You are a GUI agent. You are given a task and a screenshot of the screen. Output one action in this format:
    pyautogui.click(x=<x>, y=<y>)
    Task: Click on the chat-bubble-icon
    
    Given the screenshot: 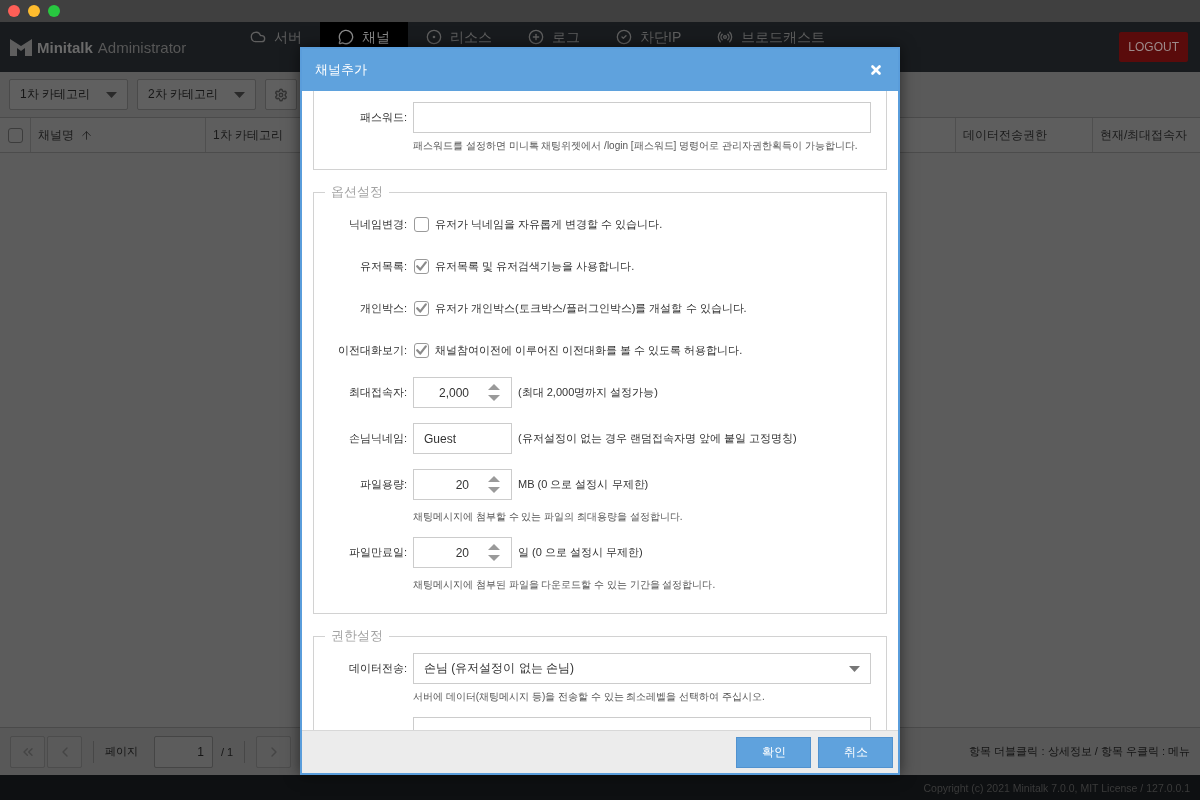 What is the action you would take?
    pyautogui.click(x=346, y=37)
    